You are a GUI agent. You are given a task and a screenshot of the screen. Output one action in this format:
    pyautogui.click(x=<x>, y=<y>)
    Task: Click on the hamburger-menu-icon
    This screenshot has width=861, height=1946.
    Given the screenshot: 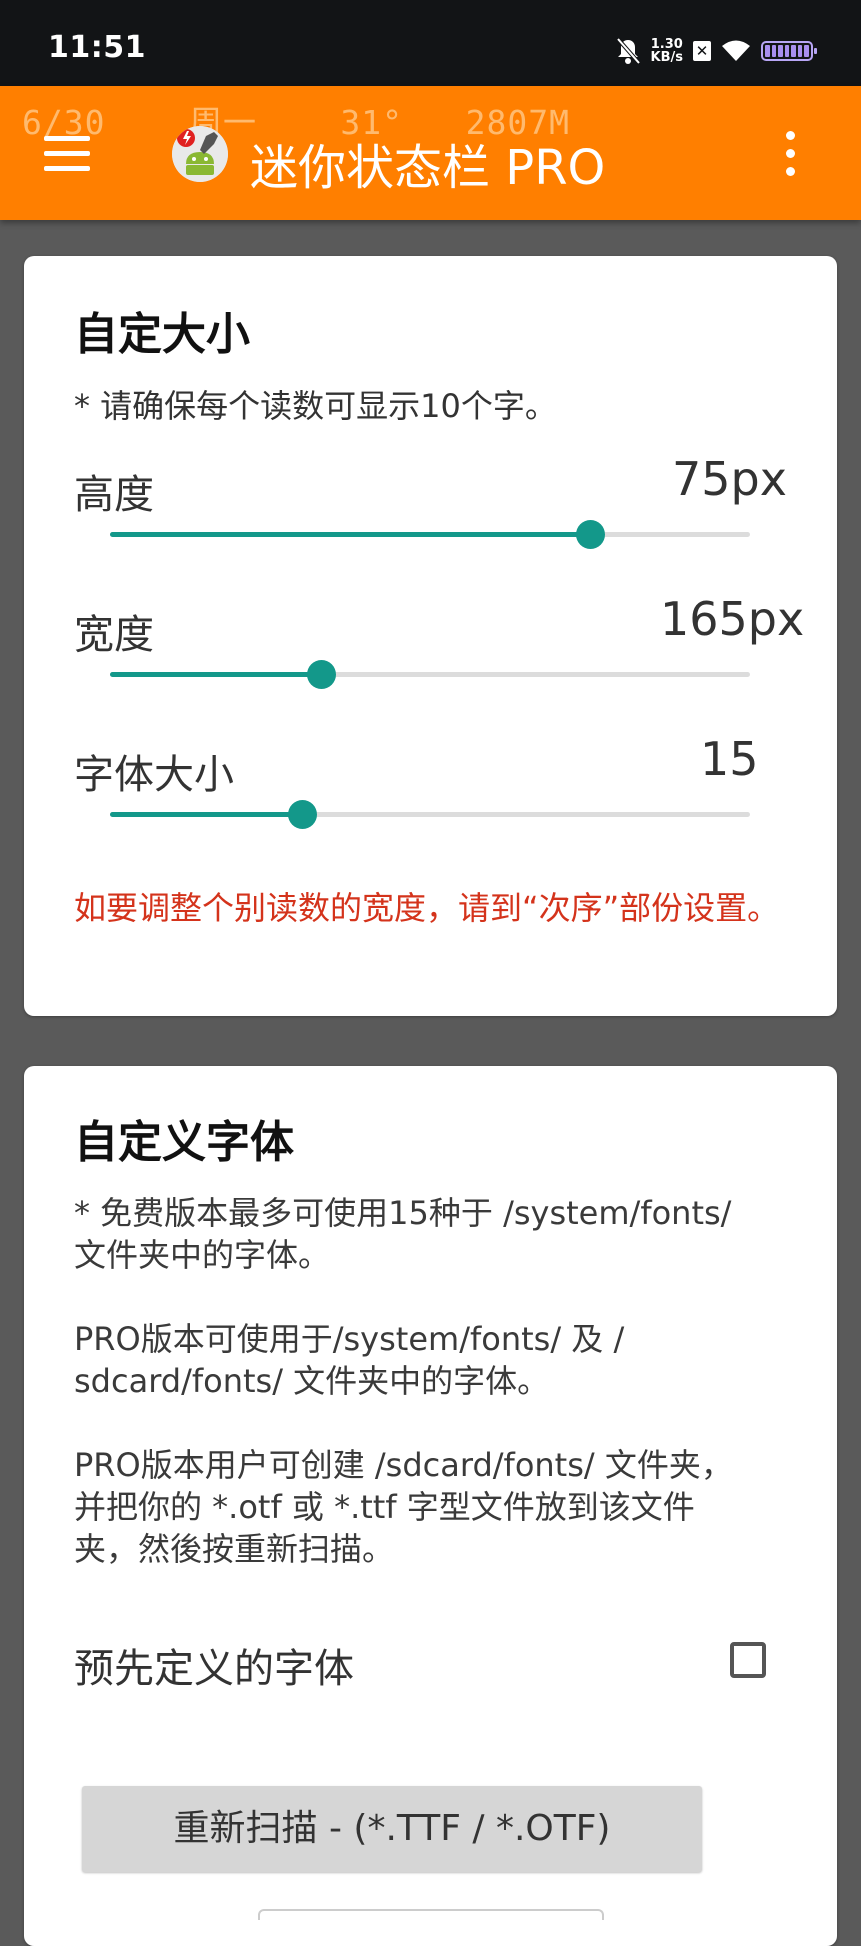 What is the action you would take?
    pyautogui.click(x=67, y=154)
    